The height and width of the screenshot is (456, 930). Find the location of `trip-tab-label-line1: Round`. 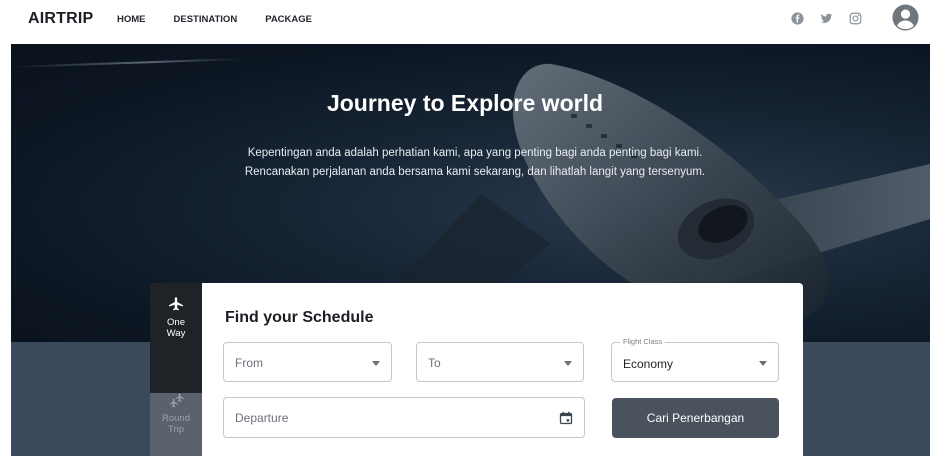

trip-tab-label-line1: Round is located at coordinates (176, 418).